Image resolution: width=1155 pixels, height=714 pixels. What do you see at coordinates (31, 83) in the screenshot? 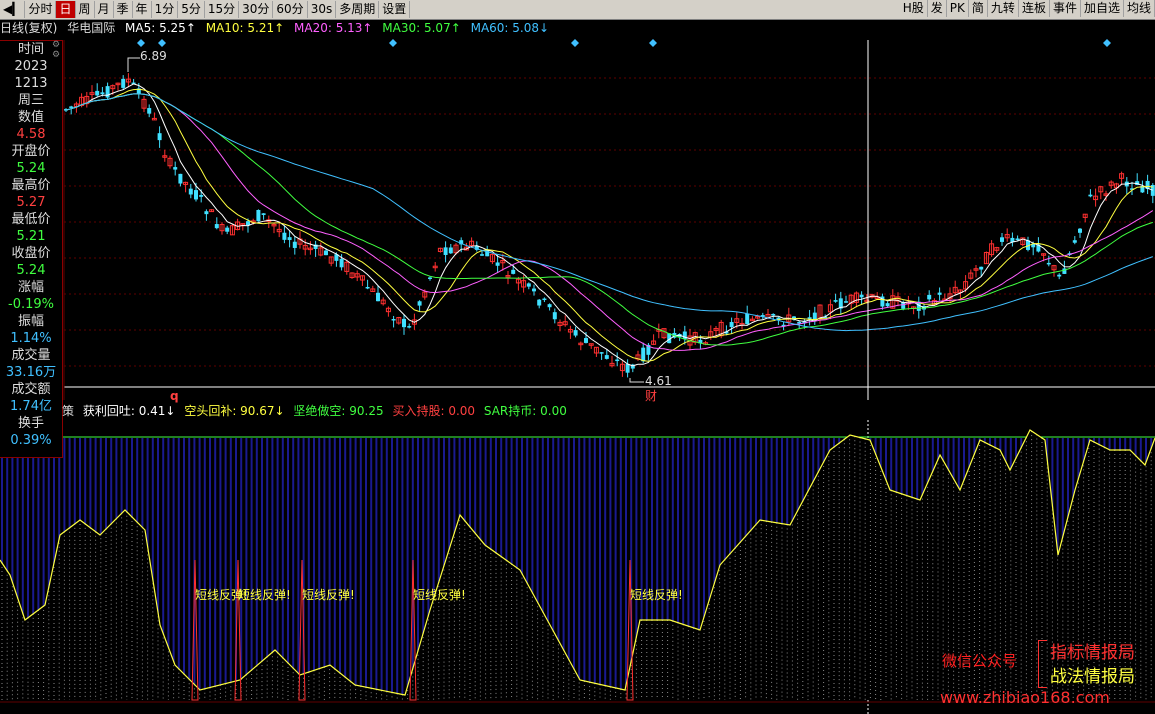
I see `date-value: 1213` at bounding box center [31, 83].